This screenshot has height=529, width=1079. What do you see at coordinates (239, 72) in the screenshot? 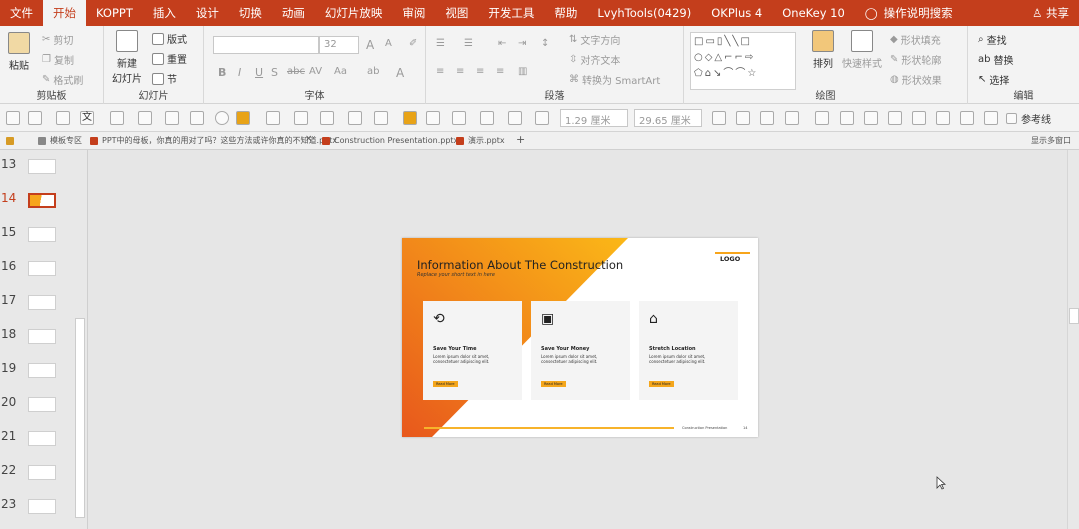
I see `italic-button: I` at bounding box center [239, 72].